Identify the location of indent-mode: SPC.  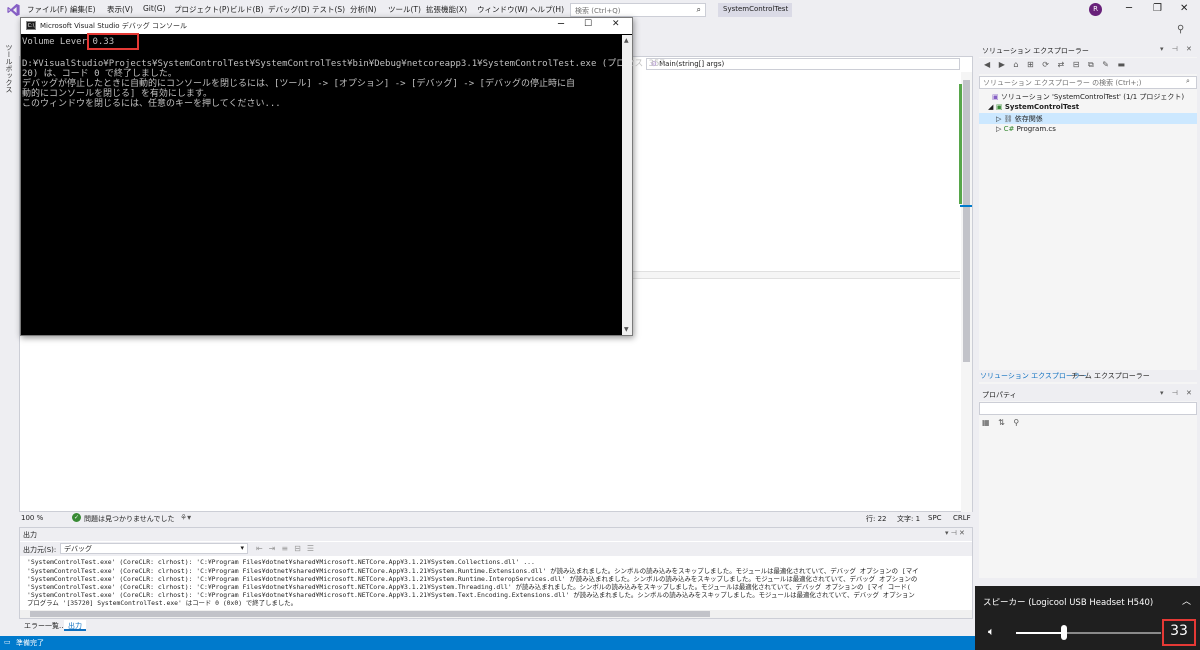
(935, 518).